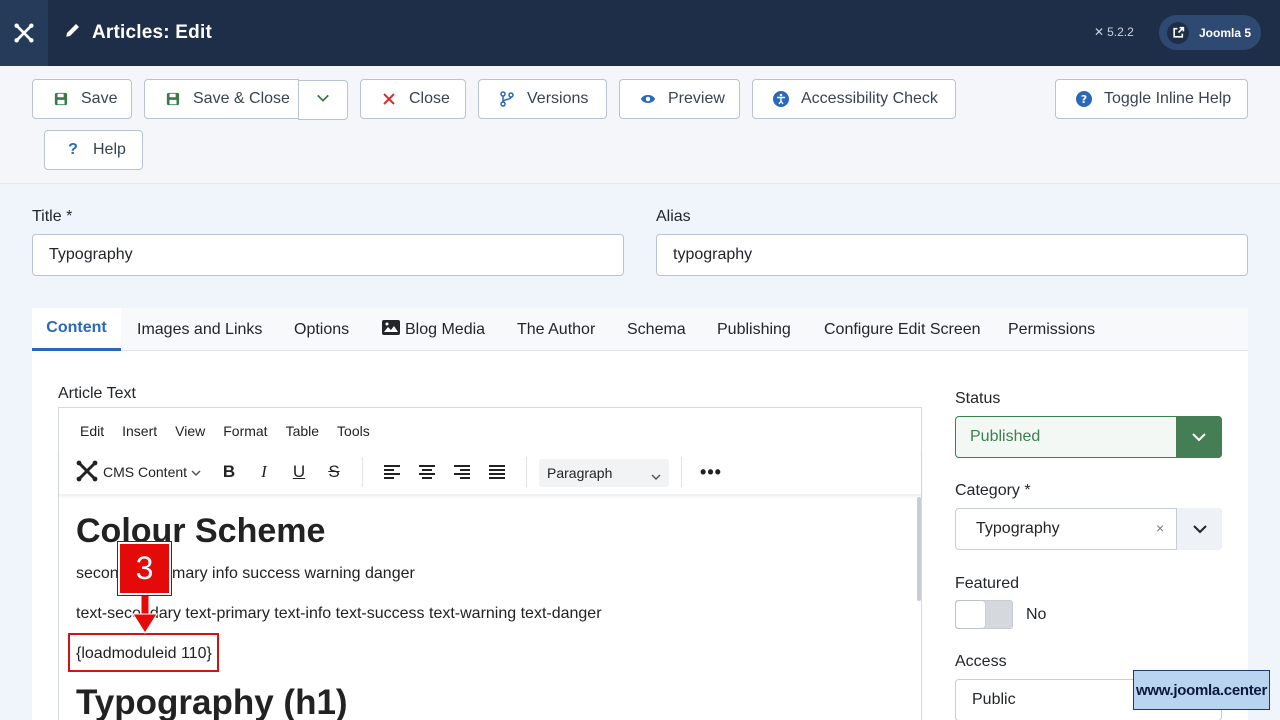 The width and height of the screenshot is (1280, 720). I want to click on tab-configure-edit-screen: Configure Edit Screen, so click(902, 329).